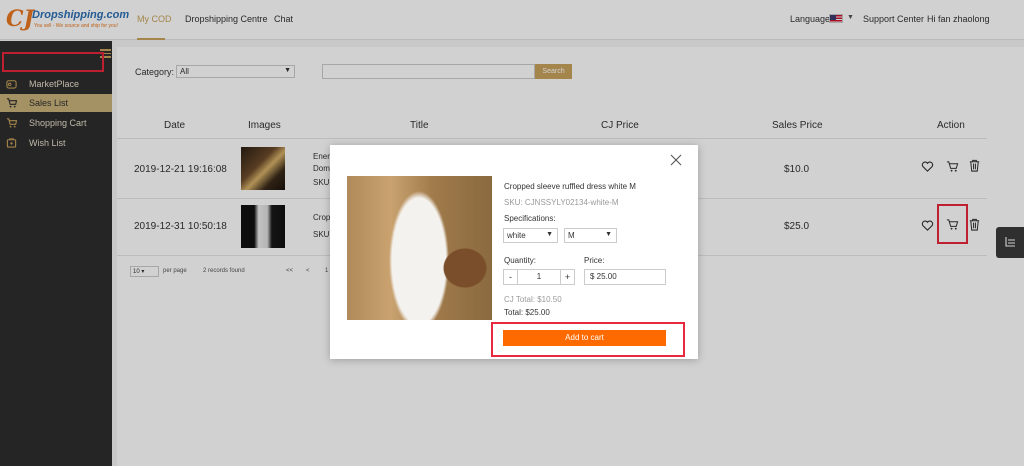  Describe the element at coordinates (570, 186) in the screenshot. I see `product-title: Cropped sleeve ruffled dress white M` at that location.